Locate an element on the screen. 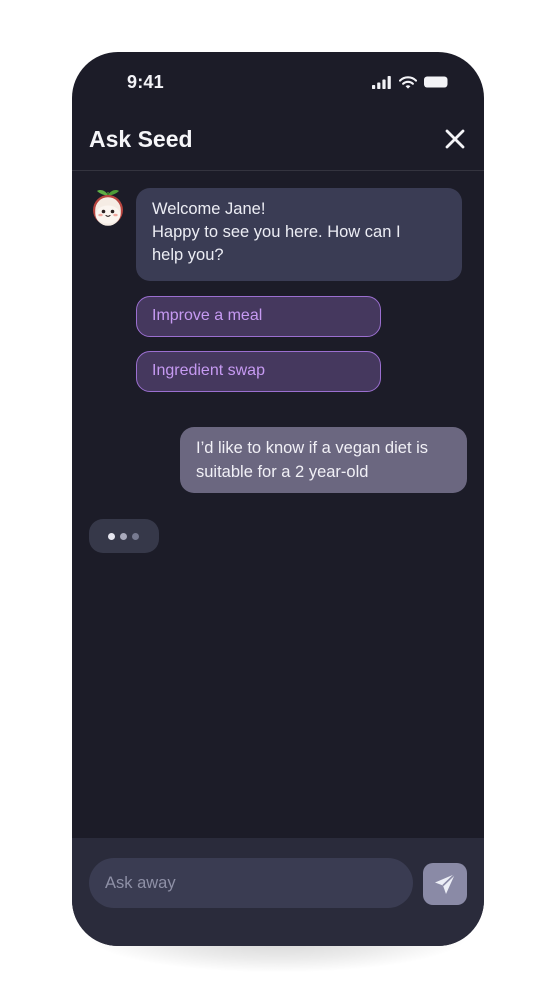 The height and width of the screenshot is (998, 556). bot-message-line: Happy to see you here. How can I is located at coordinates (276, 232).